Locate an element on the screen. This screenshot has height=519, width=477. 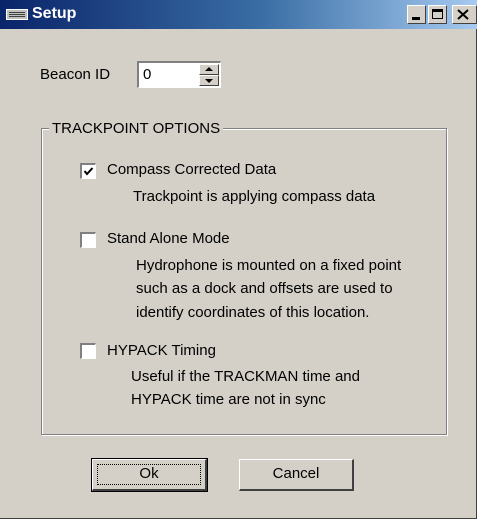
cancel-button-label: Cancel is located at coordinates (296, 473).